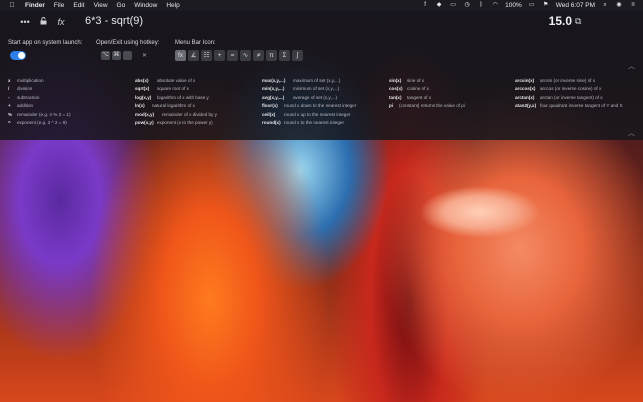 Image resolution: width=643 pixels, height=402 pixels. Describe the element at coordinates (105, 55) in the screenshot. I see `option-key: ⌥` at that location.